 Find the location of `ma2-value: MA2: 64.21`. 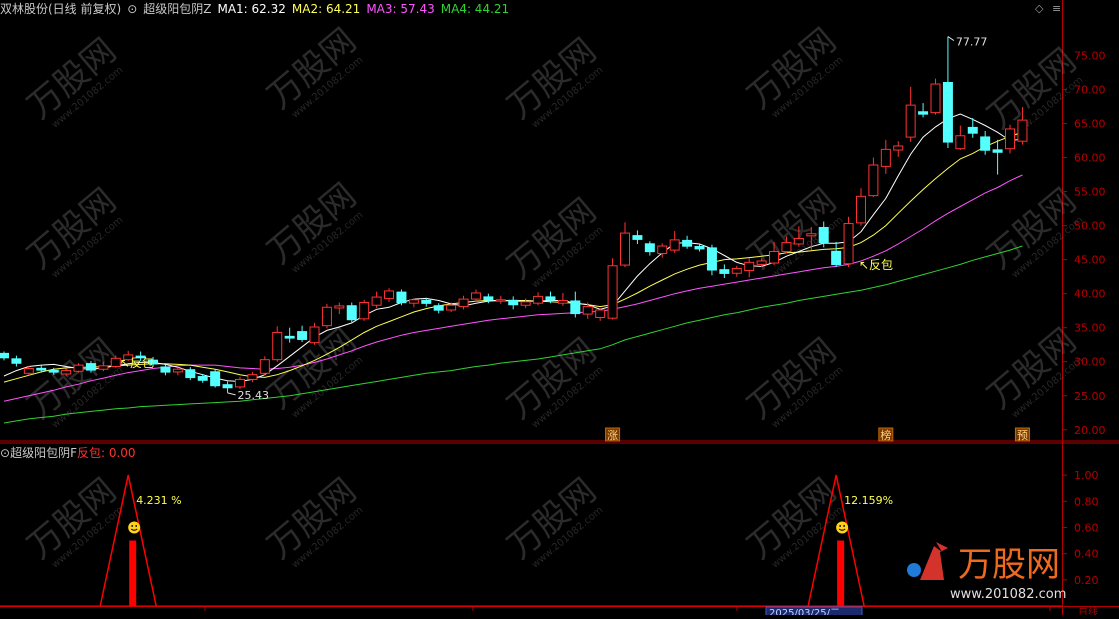

ma2-value: MA2: 64.21 is located at coordinates (326, 9).